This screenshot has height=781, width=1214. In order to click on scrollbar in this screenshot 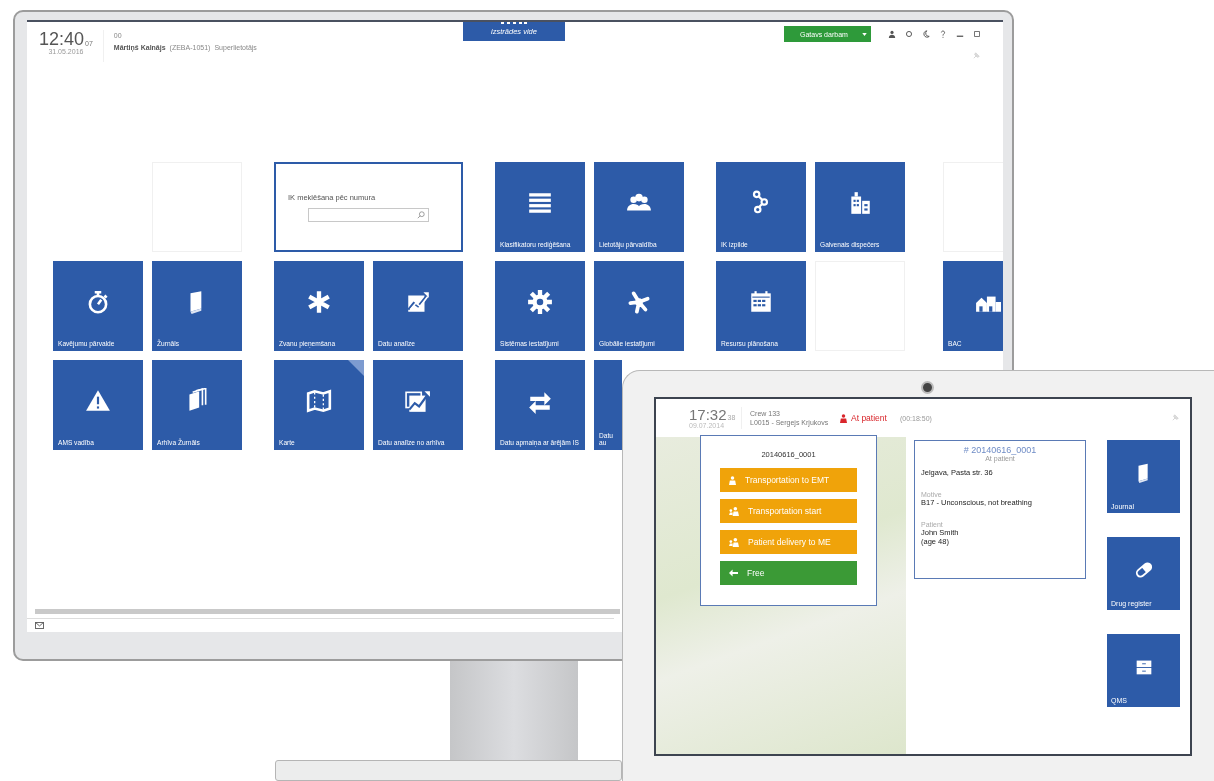, I will do `click(327, 611)`.